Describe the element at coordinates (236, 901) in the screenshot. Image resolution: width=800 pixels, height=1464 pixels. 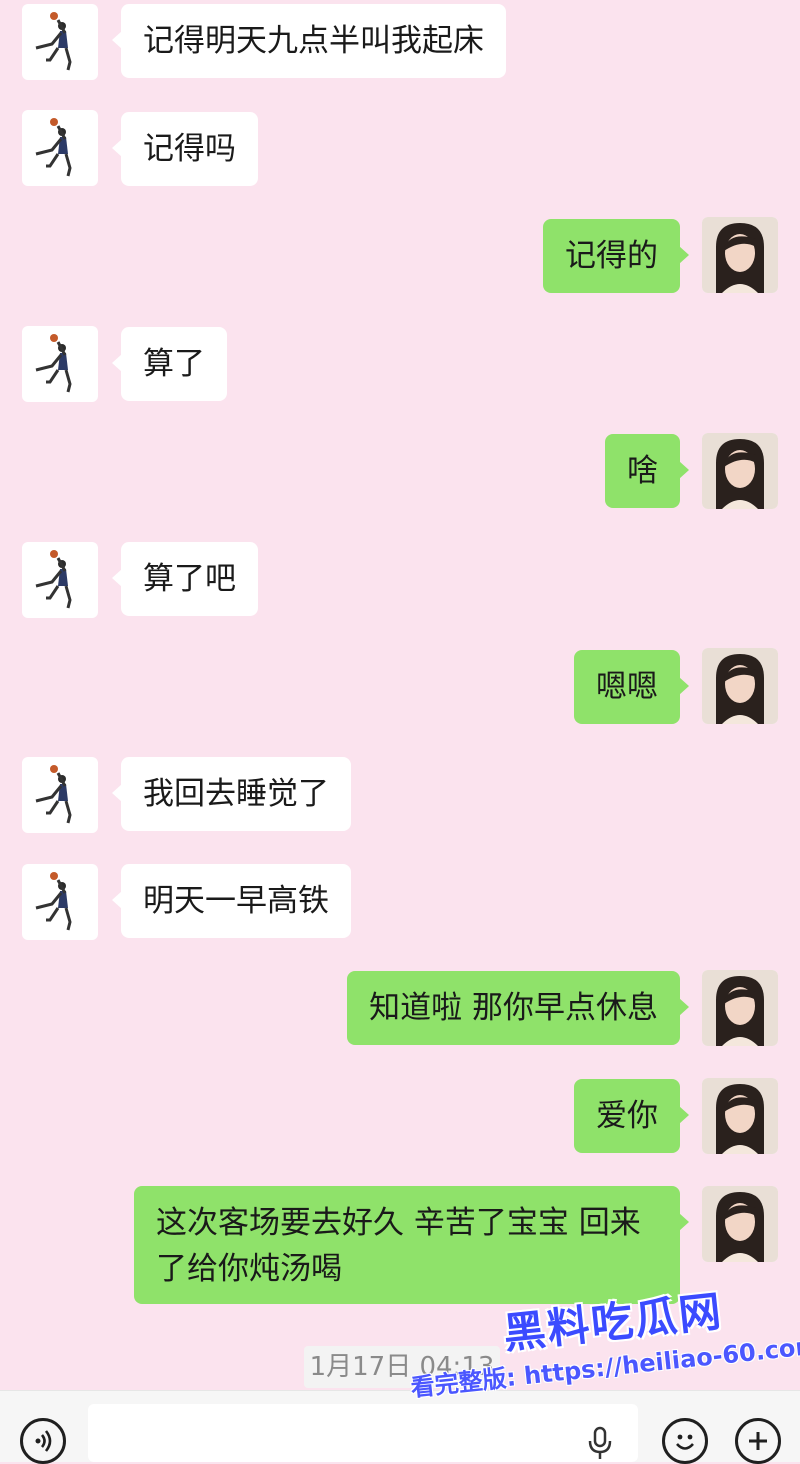
I see `message-text: 明天一早高铁` at that location.